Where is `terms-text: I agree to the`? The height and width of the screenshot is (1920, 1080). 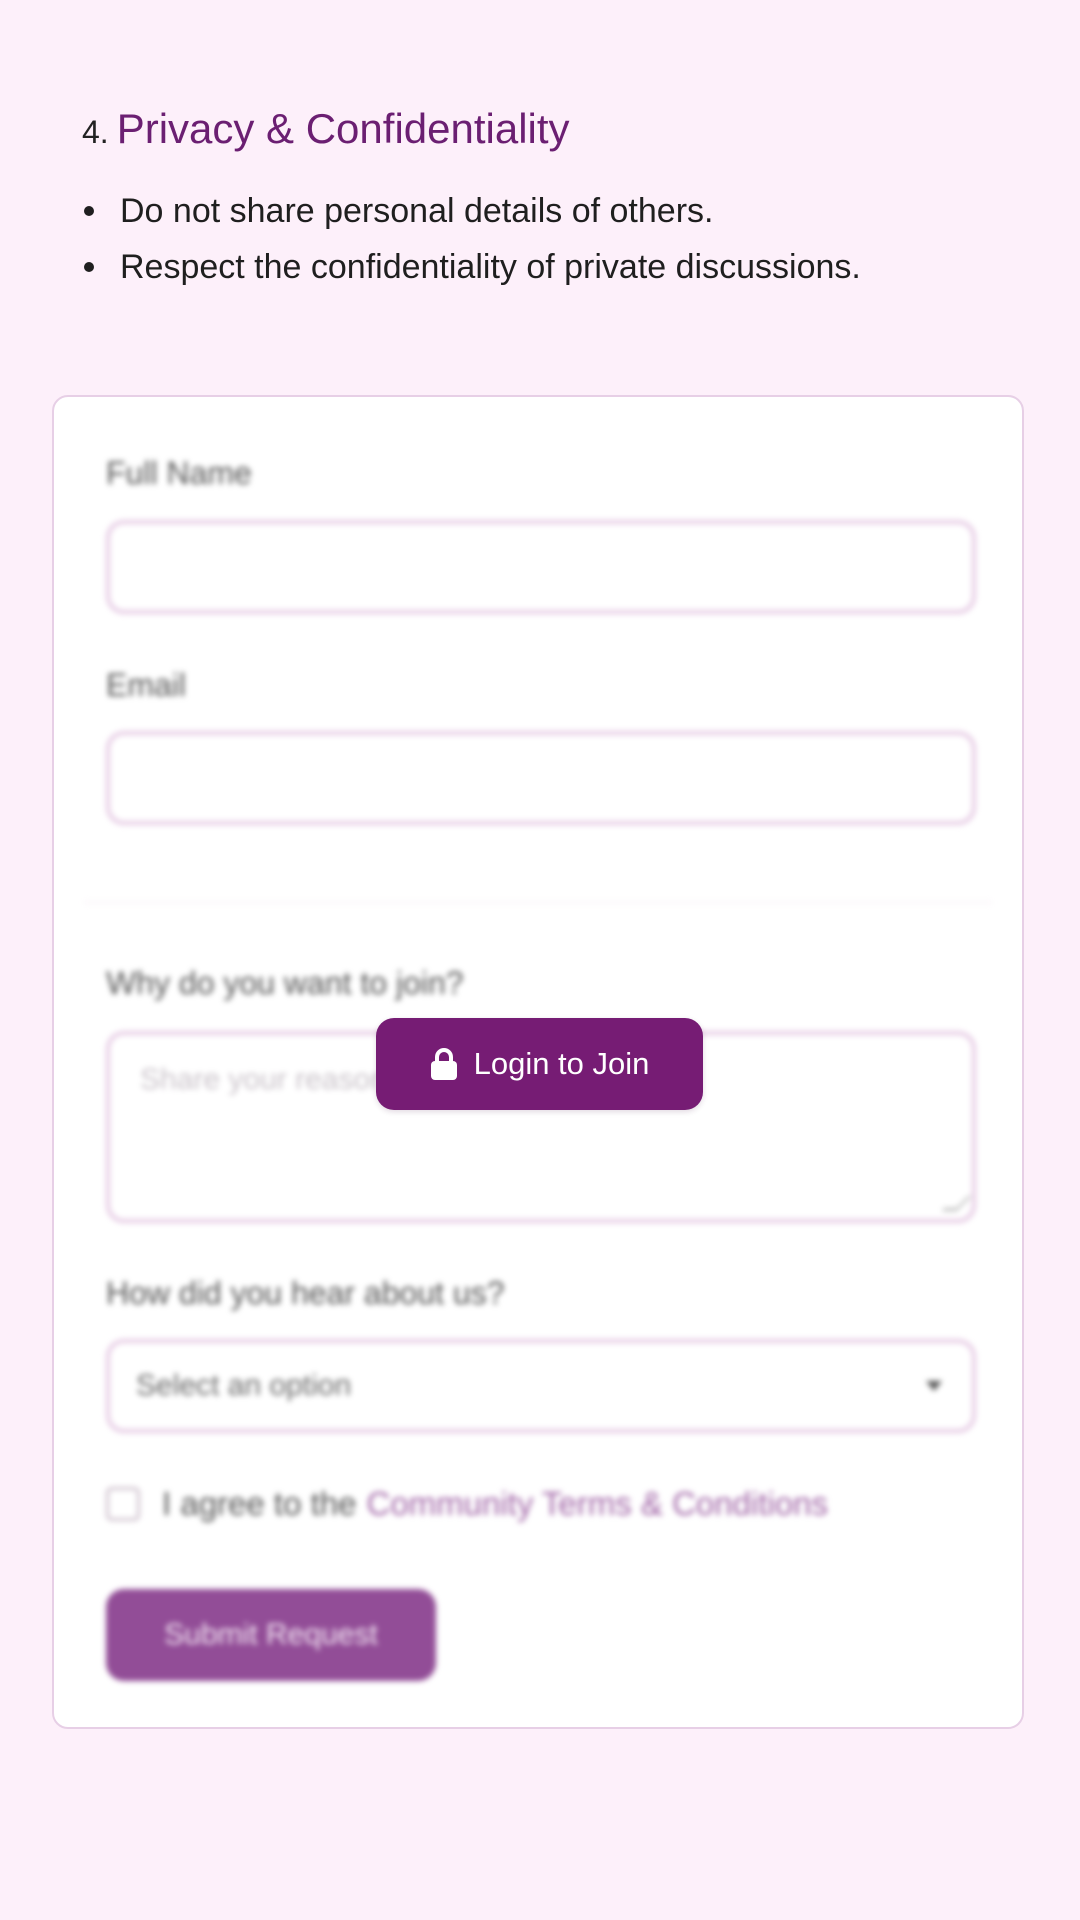
terms-text: I agree to the is located at coordinates (259, 1503).